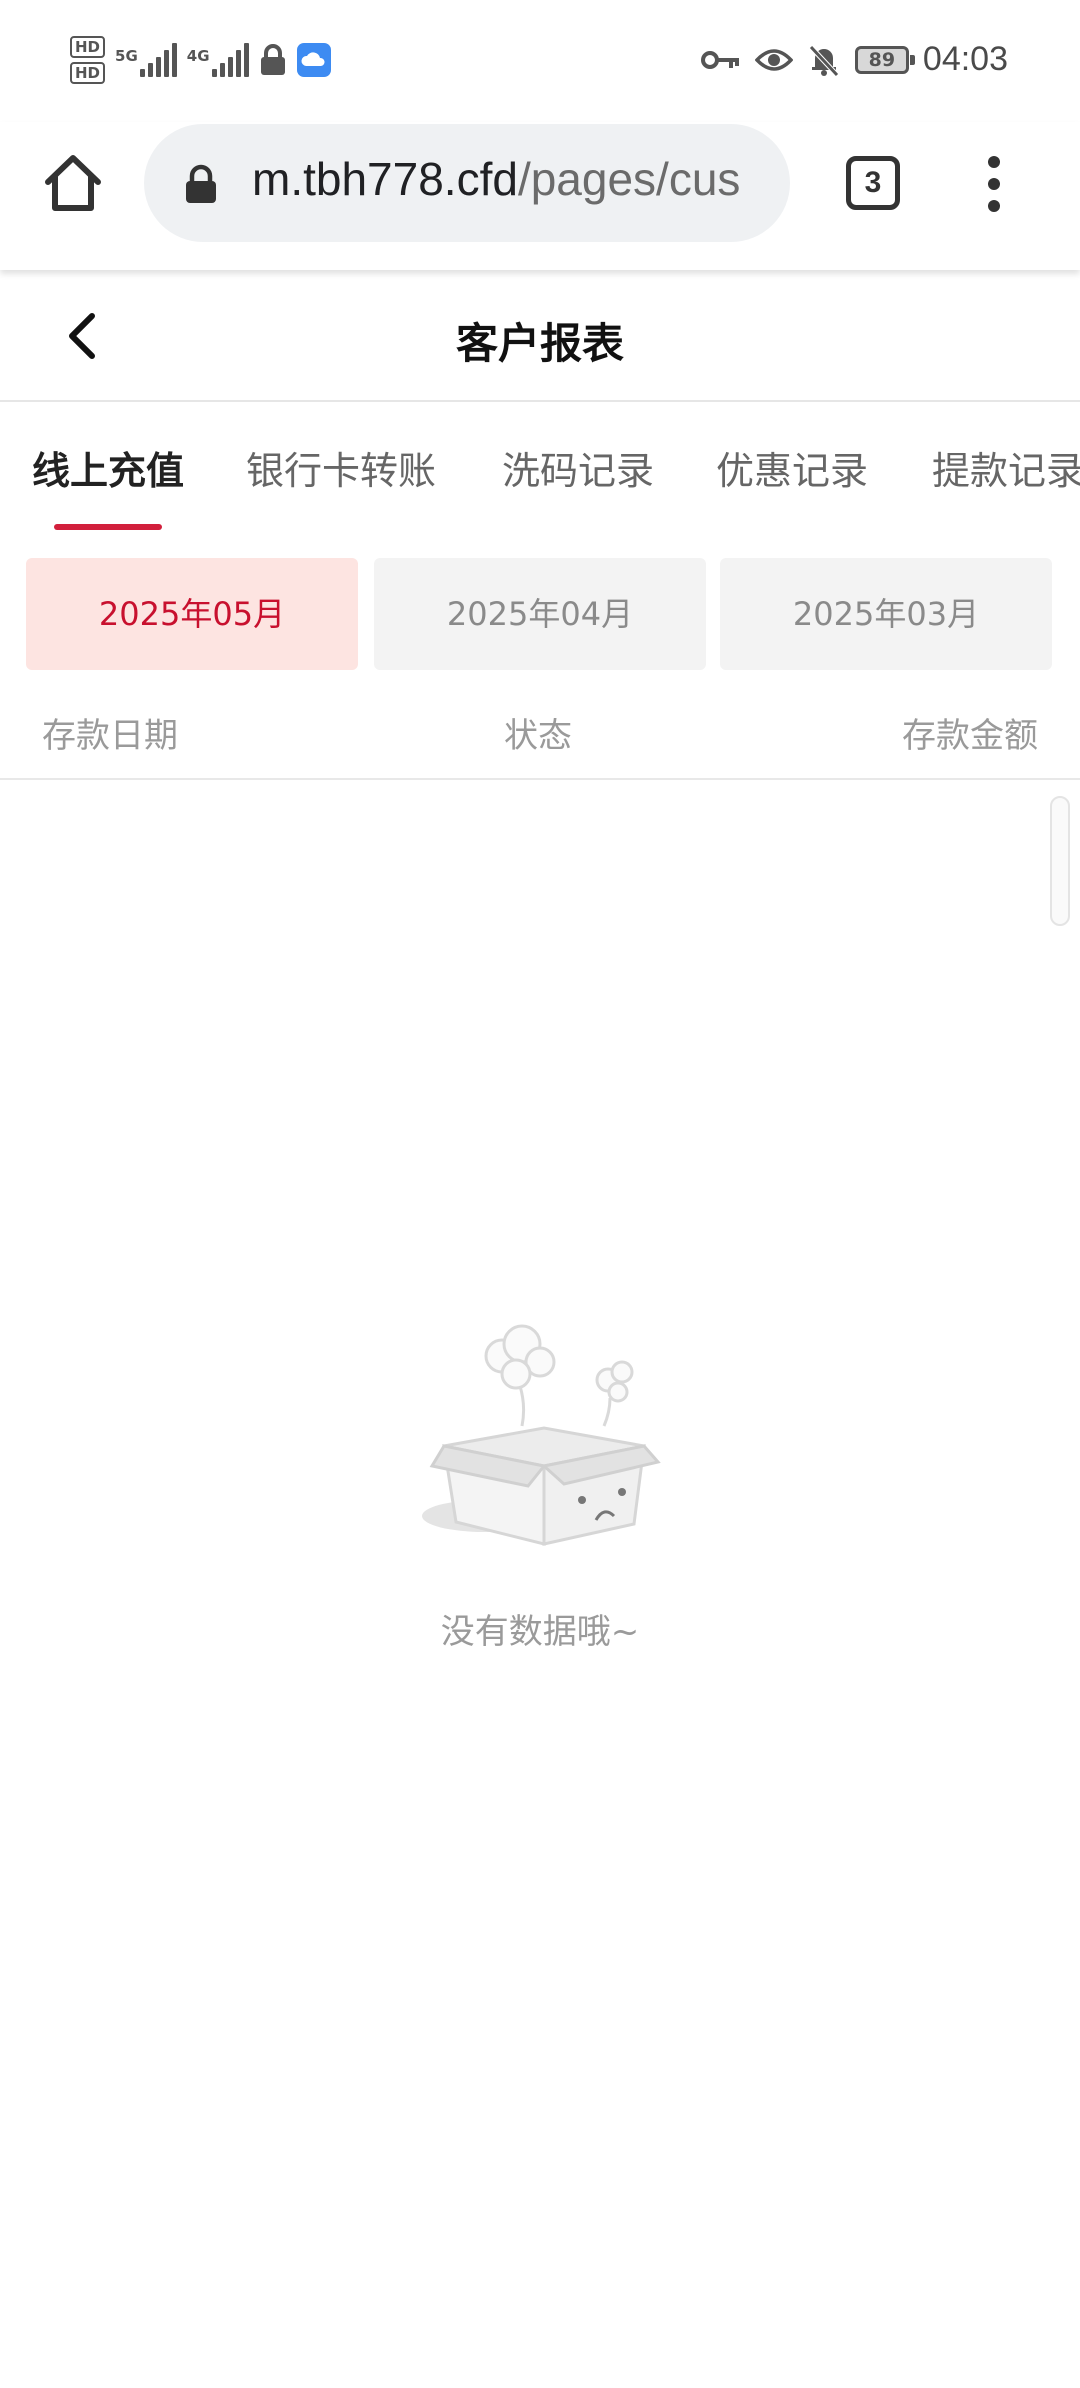 Image resolution: width=1080 pixels, height=2388 pixels. Describe the element at coordinates (578, 467) in the screenshot. I see `tab-rebate-records: 洗码记录` at that location.